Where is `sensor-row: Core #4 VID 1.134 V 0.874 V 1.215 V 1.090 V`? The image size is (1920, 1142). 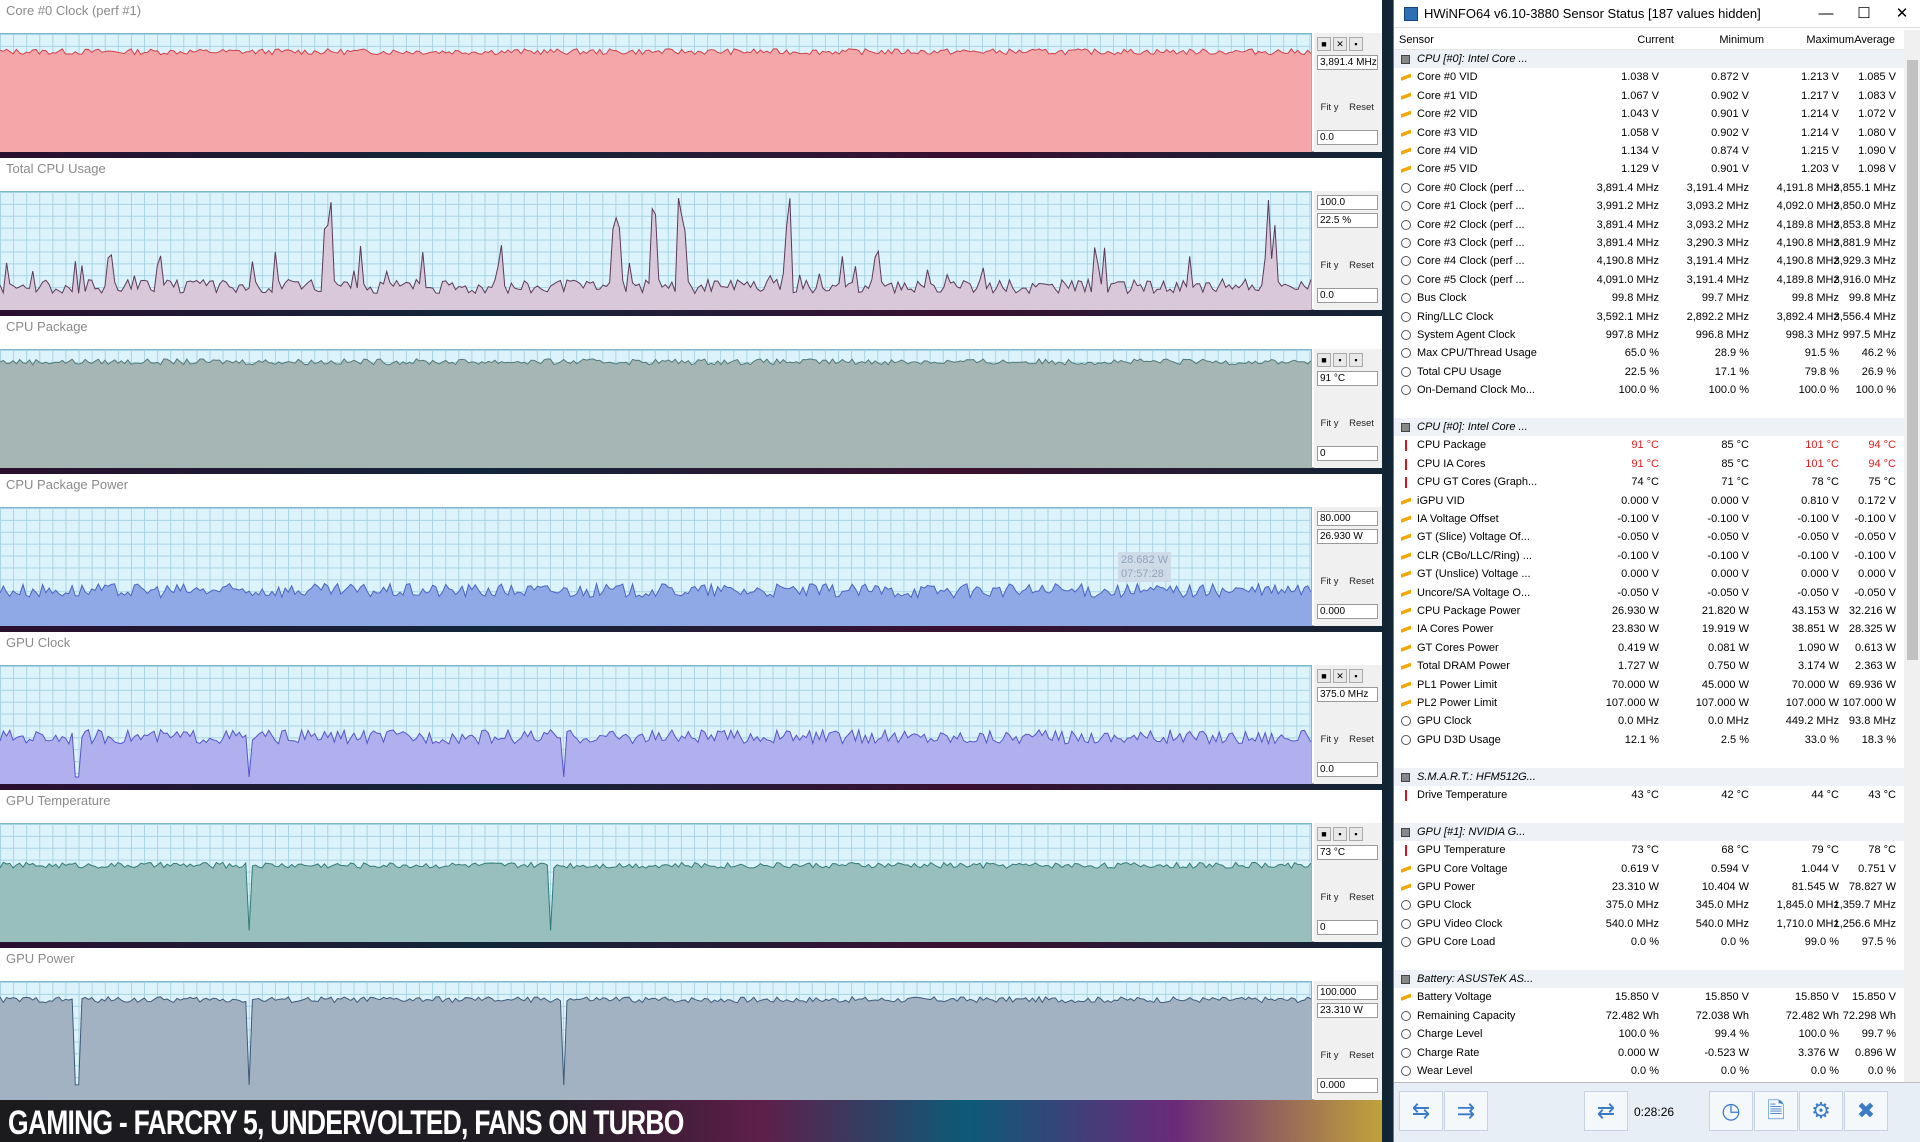
sensor-row: Core #4 VID 1.134 V 0.874 V 1.215 V 1.090 V is located at coordinates (1649, 151).